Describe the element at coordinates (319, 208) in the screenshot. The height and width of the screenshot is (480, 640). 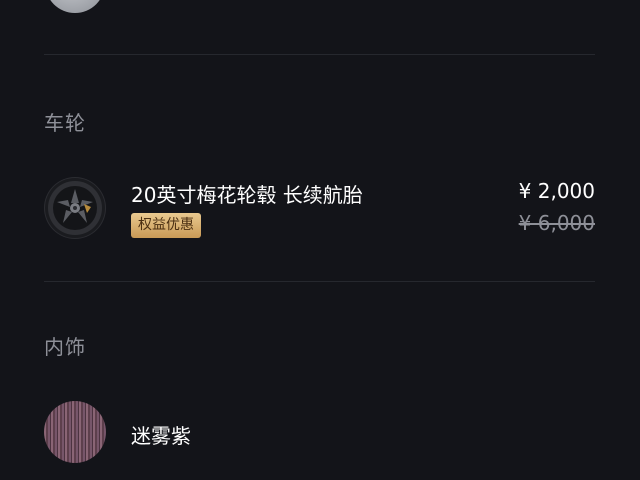
I see `wheel-option-row: 20英寸梅花轮毂 长续航胎 权益优惠 ¥ 2,000 ¥ 6,000` at that location.